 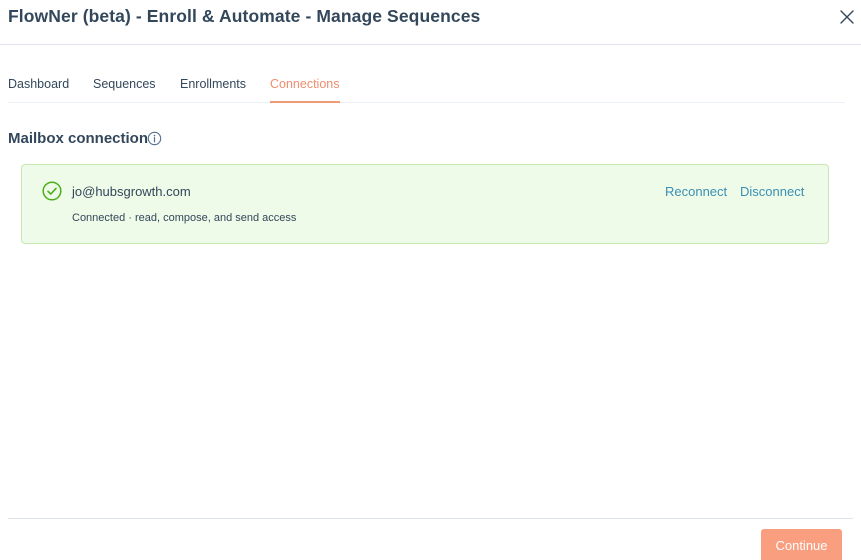 What do you see at coordinates (131, 191) in the screenshot?
I see `connected-email: jo@hubsgrowth.com` at bounding box center [131, 191].